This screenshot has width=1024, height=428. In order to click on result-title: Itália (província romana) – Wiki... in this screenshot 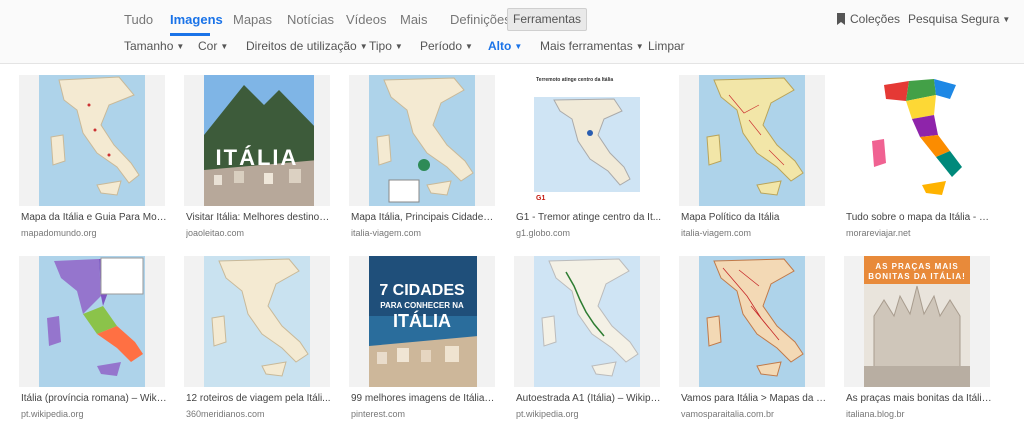, I will do `click(94, 398)`.